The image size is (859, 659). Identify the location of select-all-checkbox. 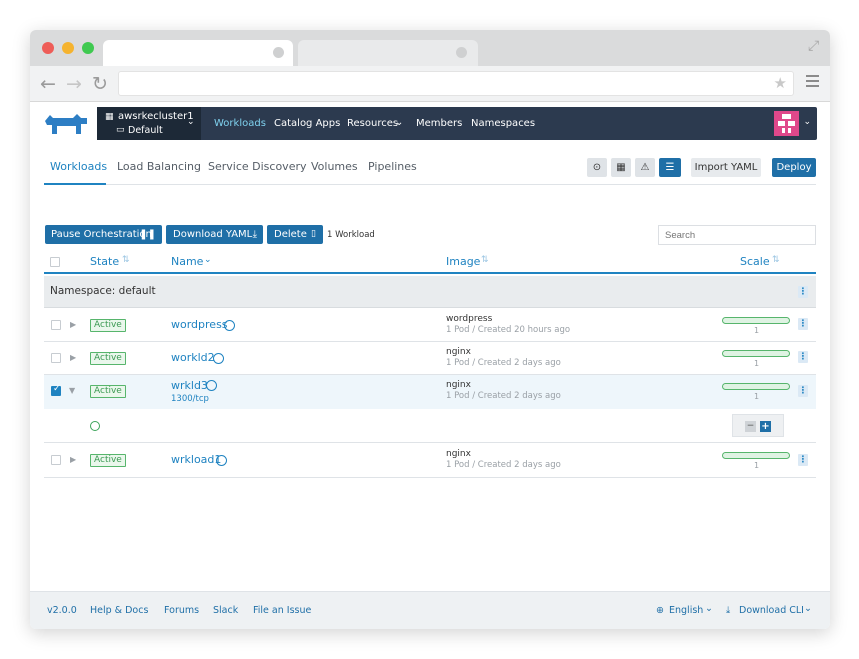
(55, 262).